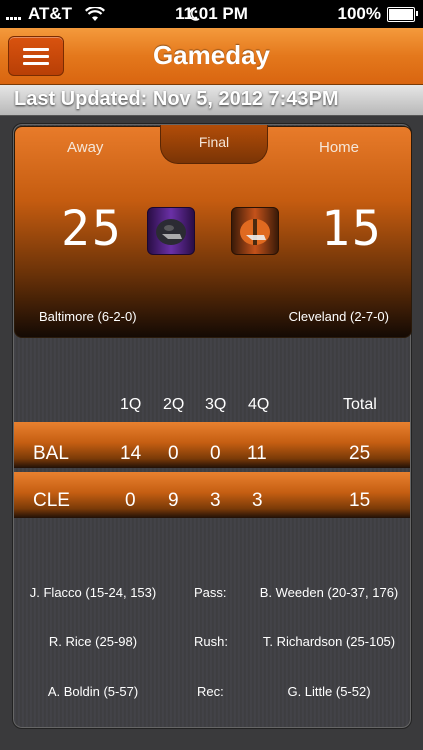  Describe the element at coordinates (352, 229) in the screenshot. I see `home-score: 15` at that location.